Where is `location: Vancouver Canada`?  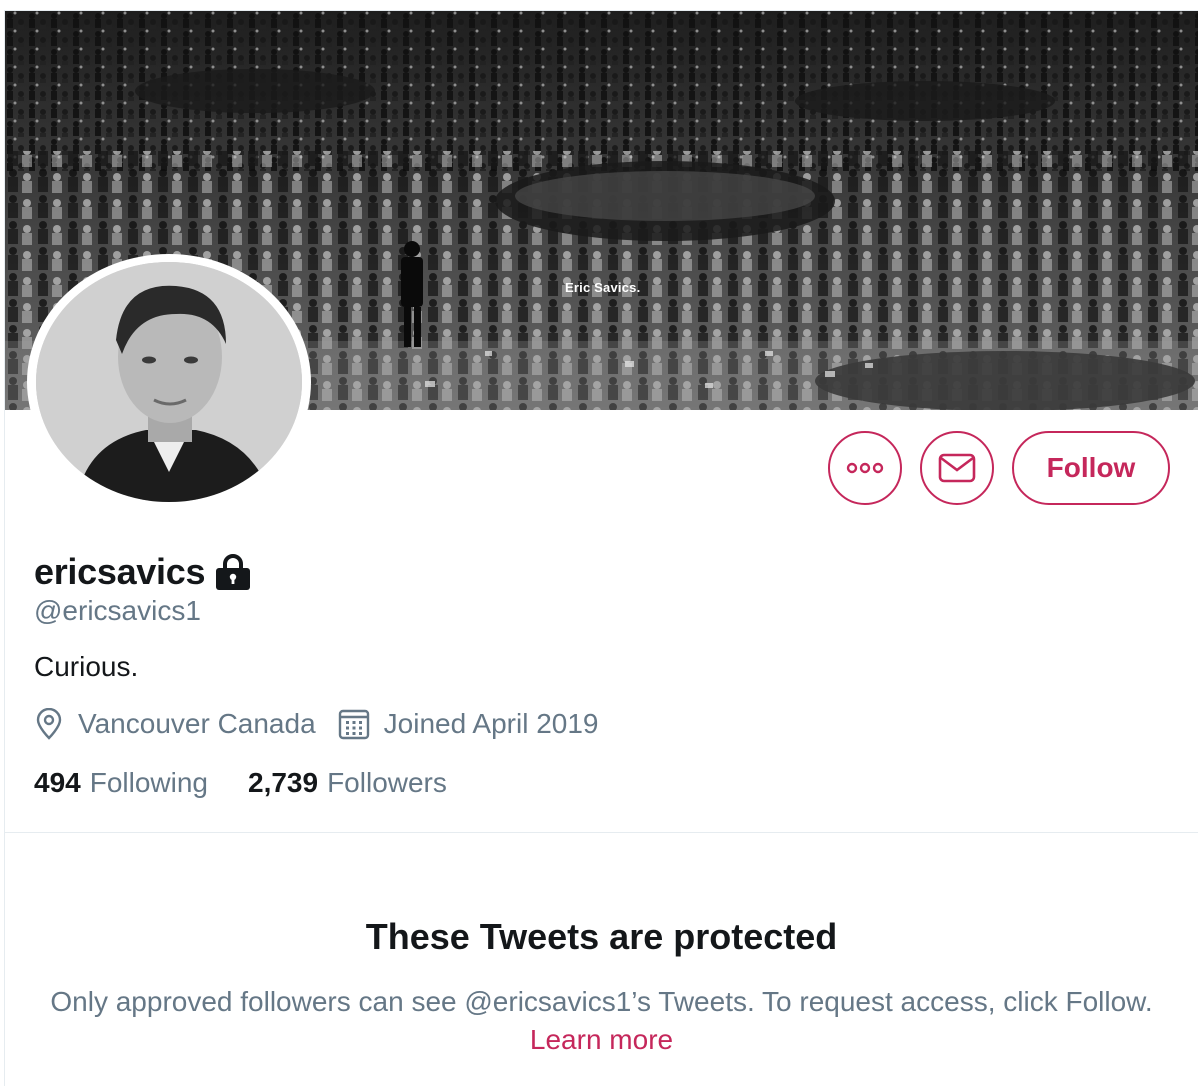
location: Vancouver Canada is located at coordinates (175, 724).